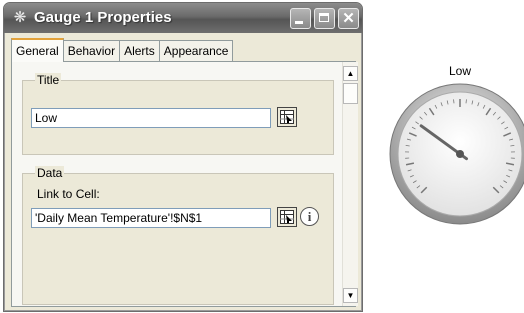 The width and height of the screenshot is (524, 313). What do you see at coordinates (459, 71) in the screenshot?
I see `gauge-label: Low` at bounding box center [459, 71].